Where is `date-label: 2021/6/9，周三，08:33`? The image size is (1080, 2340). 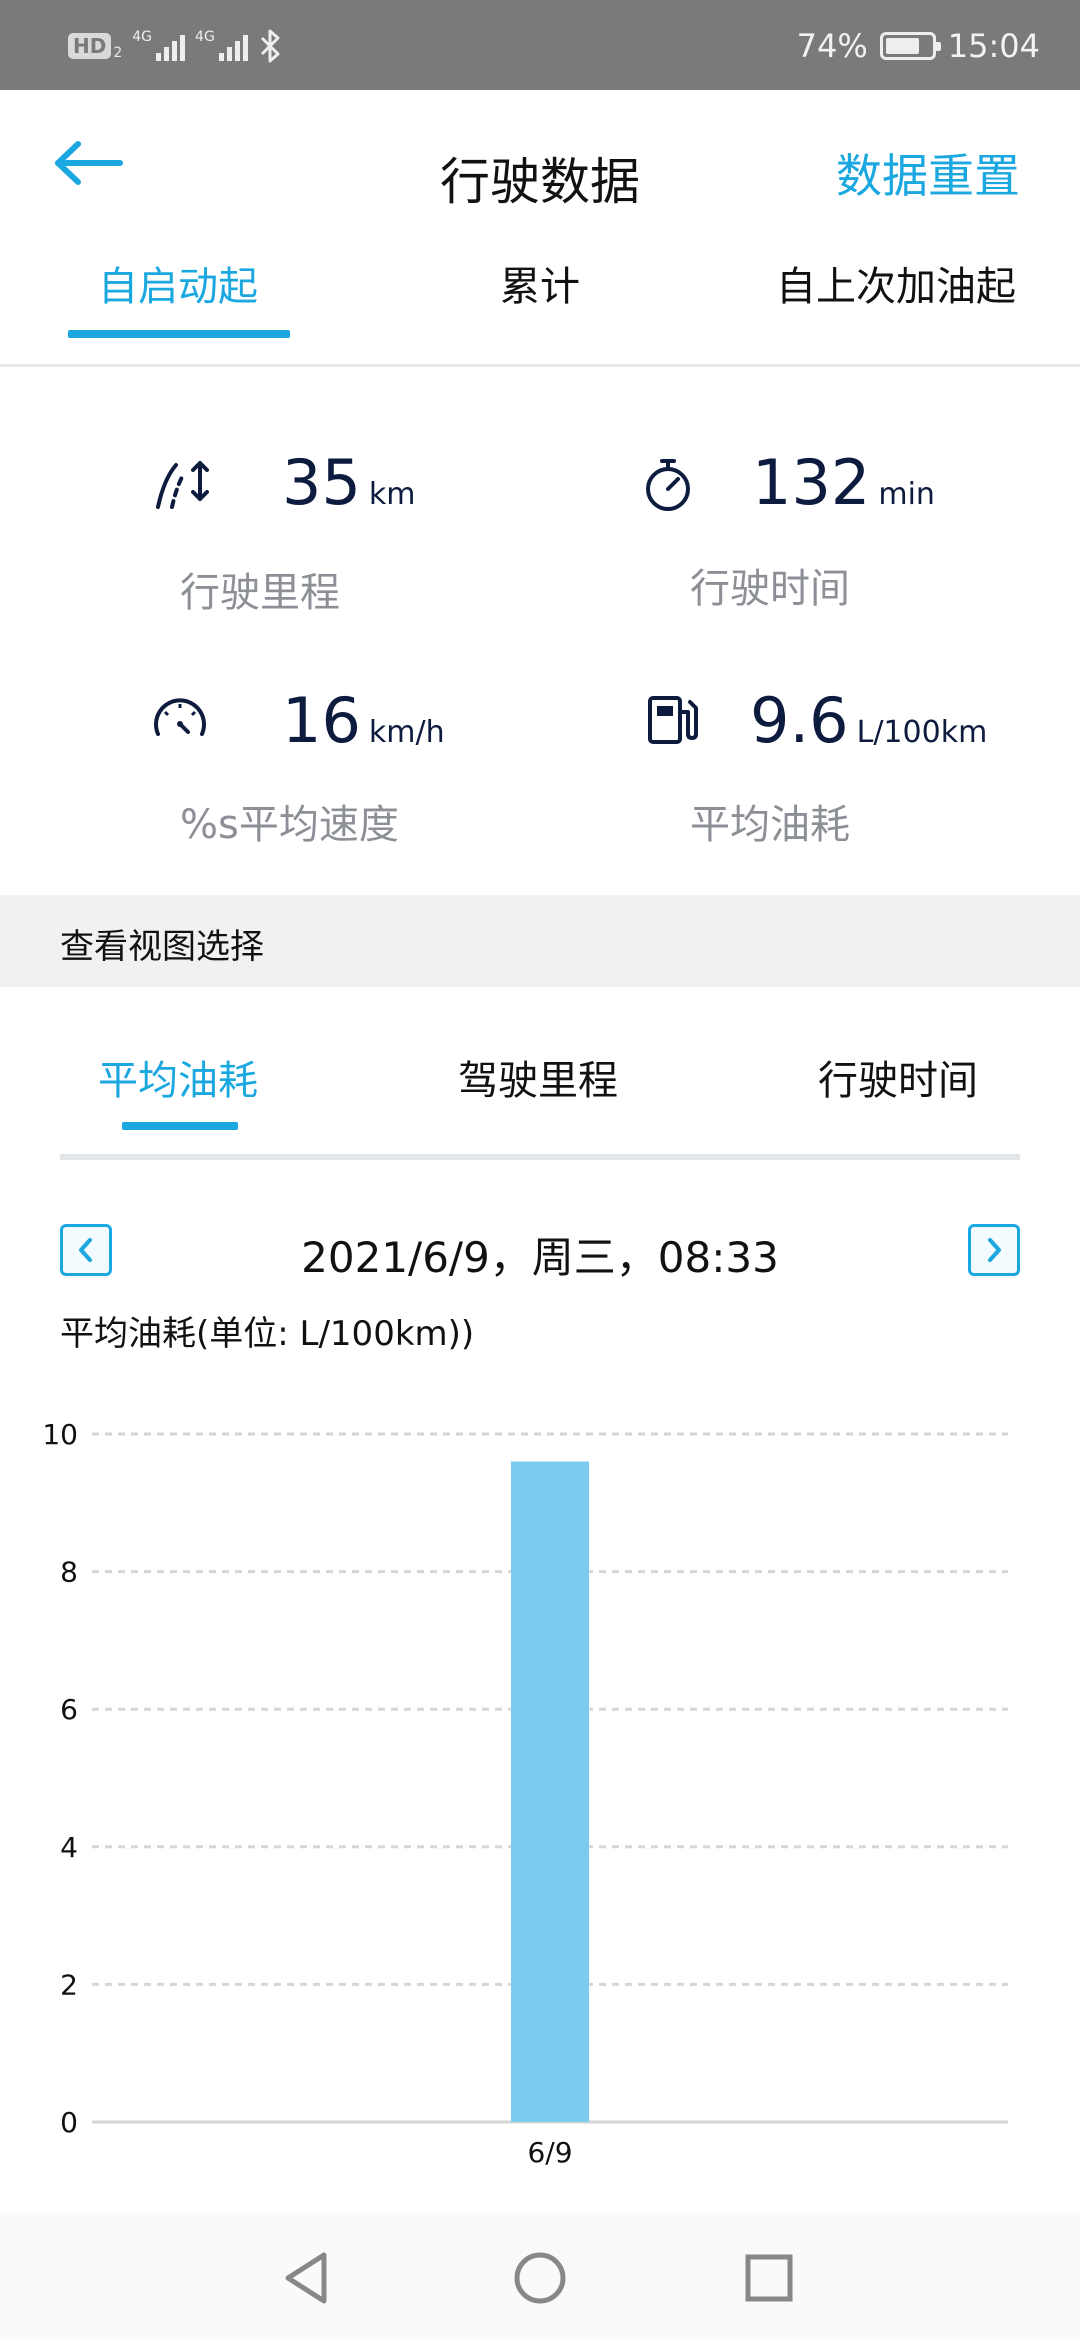
date-label: 2021/6/9，周三，08:33 is located at coordinates (540, 1257).